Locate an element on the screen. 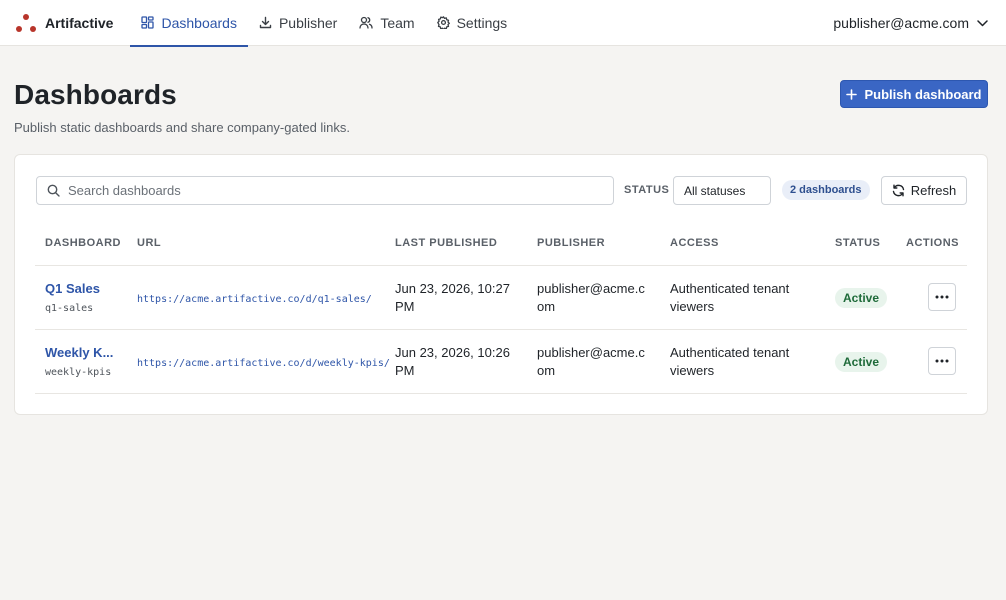  brand: Artifactive is located at coordinates (64, 23).